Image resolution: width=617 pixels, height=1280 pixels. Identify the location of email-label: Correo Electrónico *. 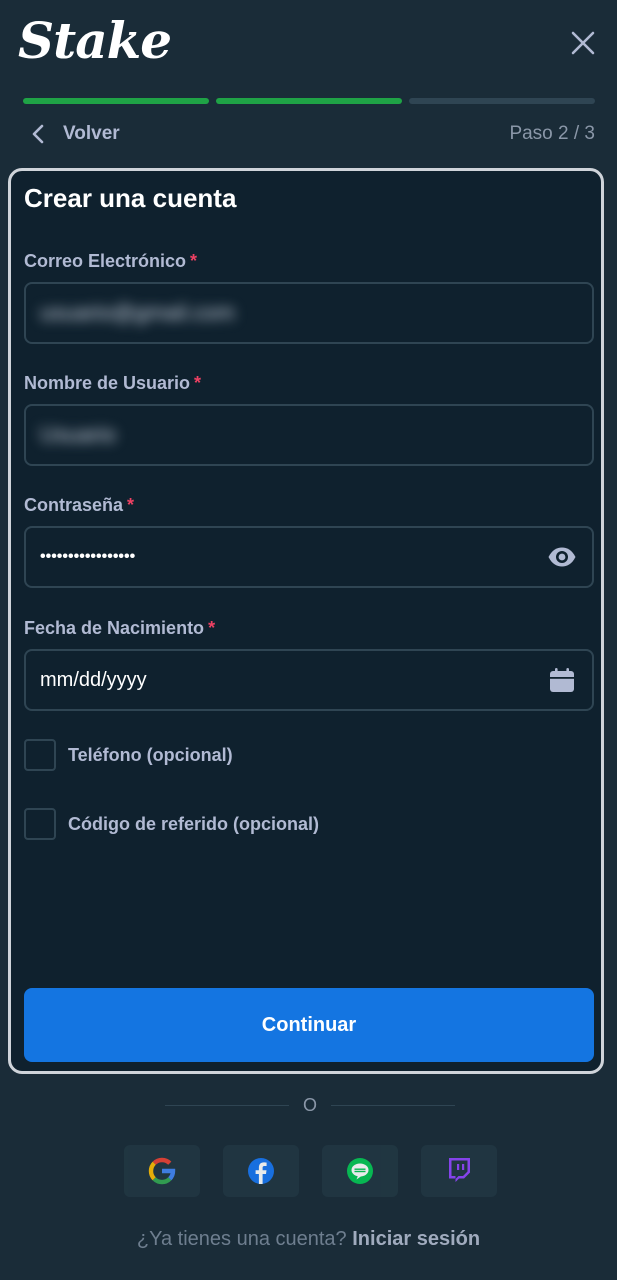
(111, 261).